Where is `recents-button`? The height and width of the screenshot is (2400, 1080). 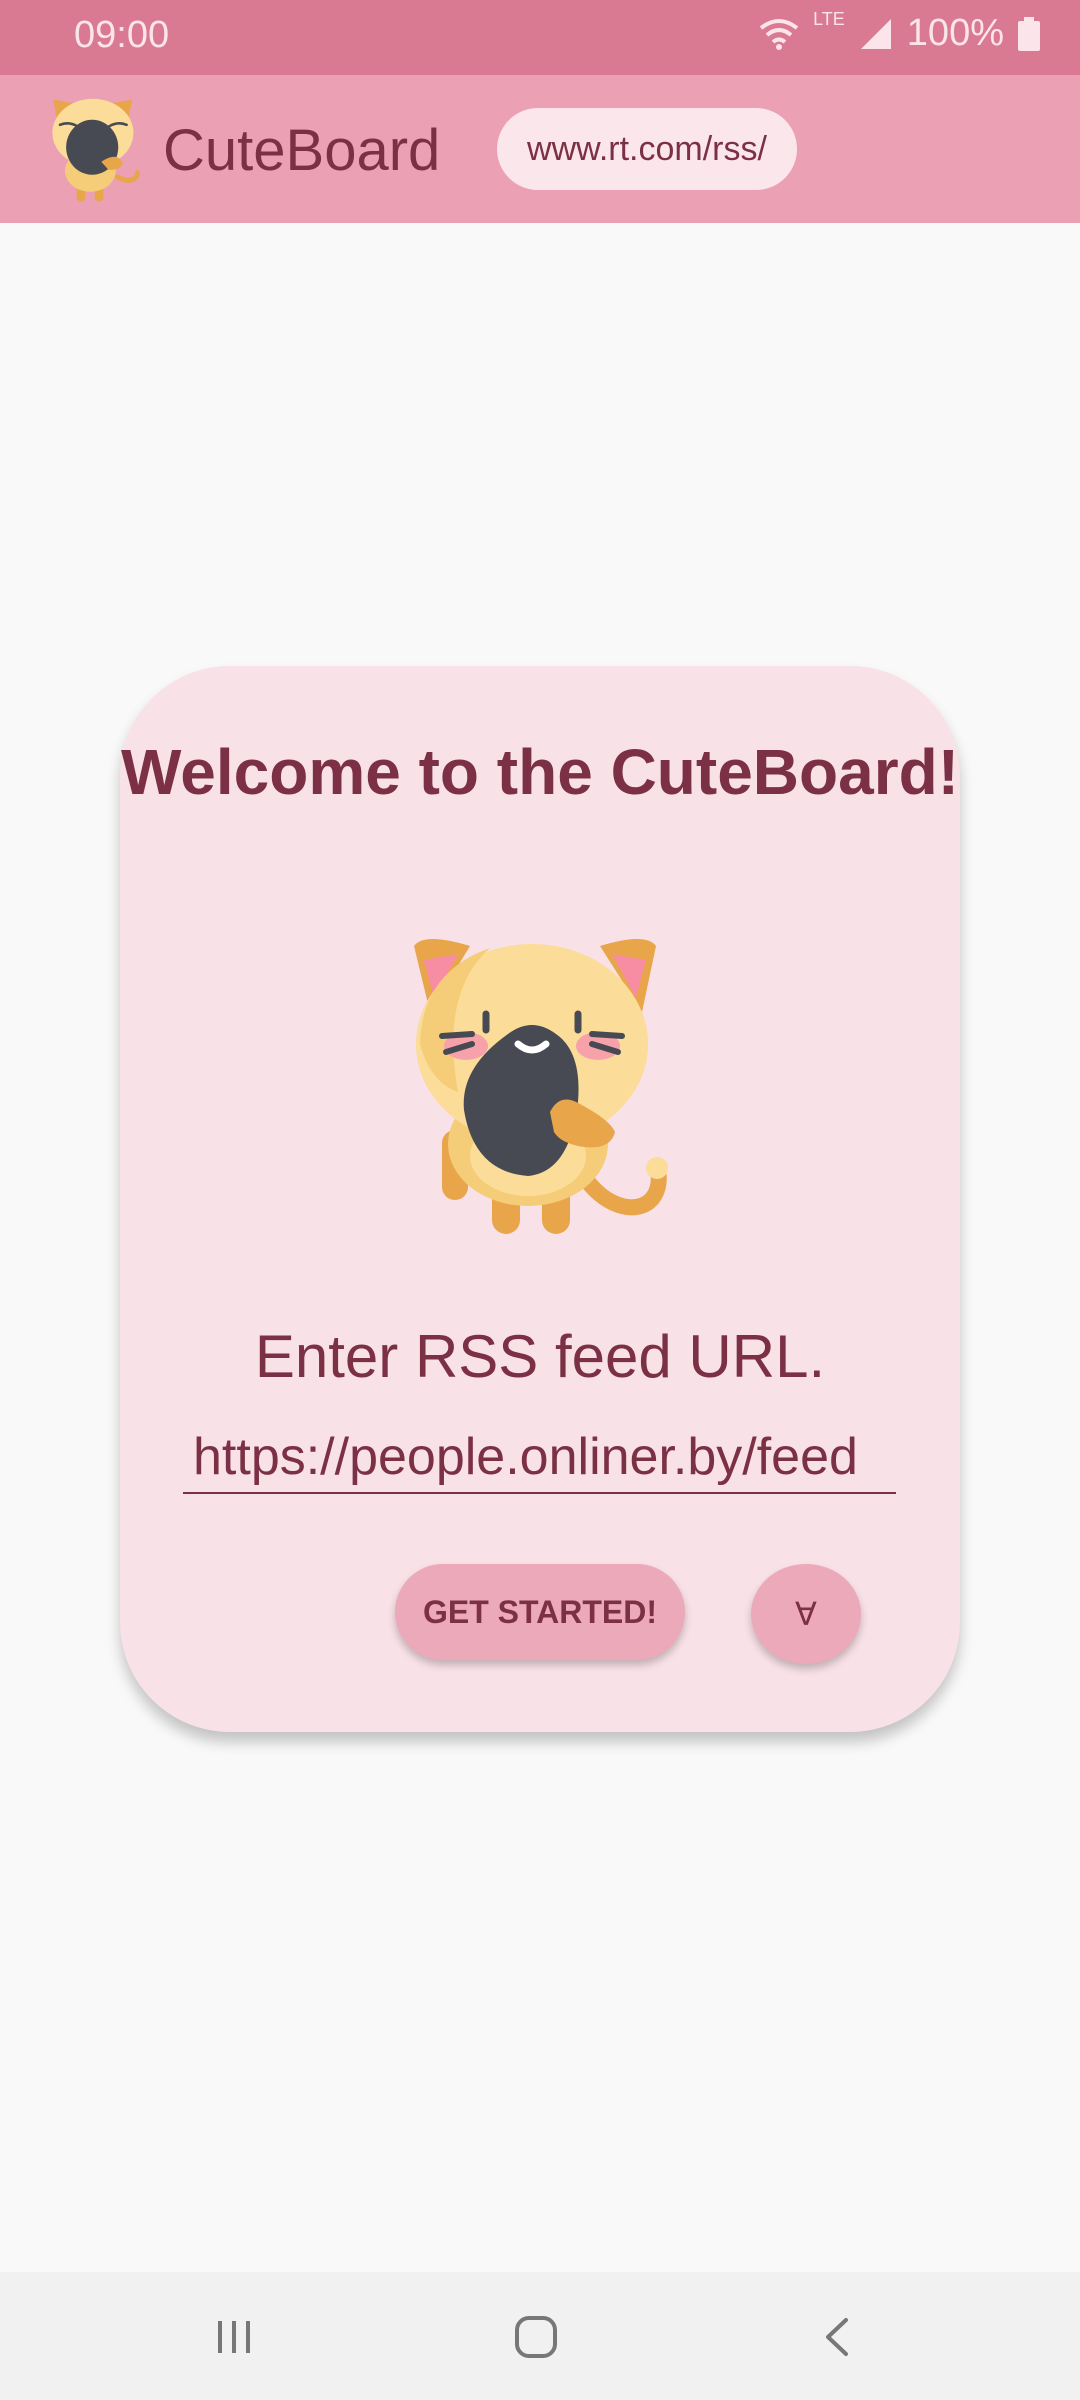 recents-button is located at coordinates (234, 2337).